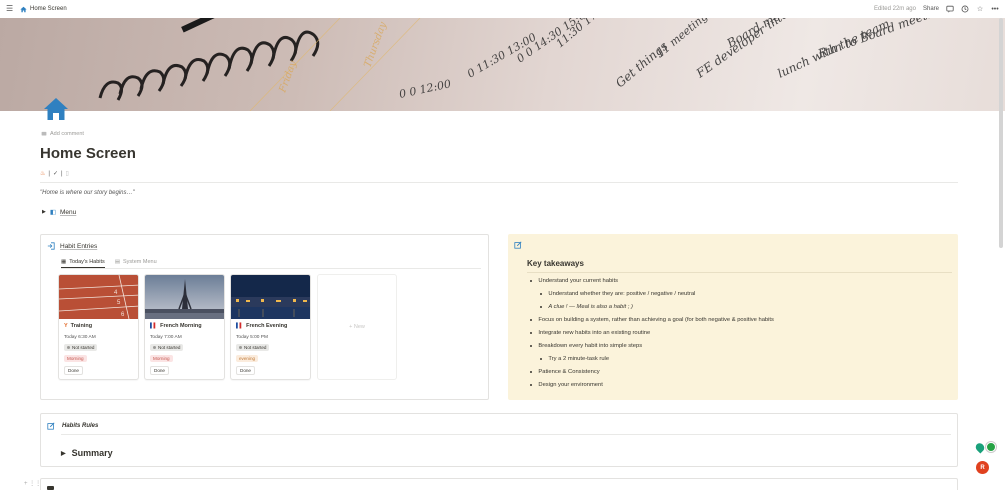  Describe the element at coordinates (68, 212) in the screenshot. I see `menu-link: Menu` at that location.